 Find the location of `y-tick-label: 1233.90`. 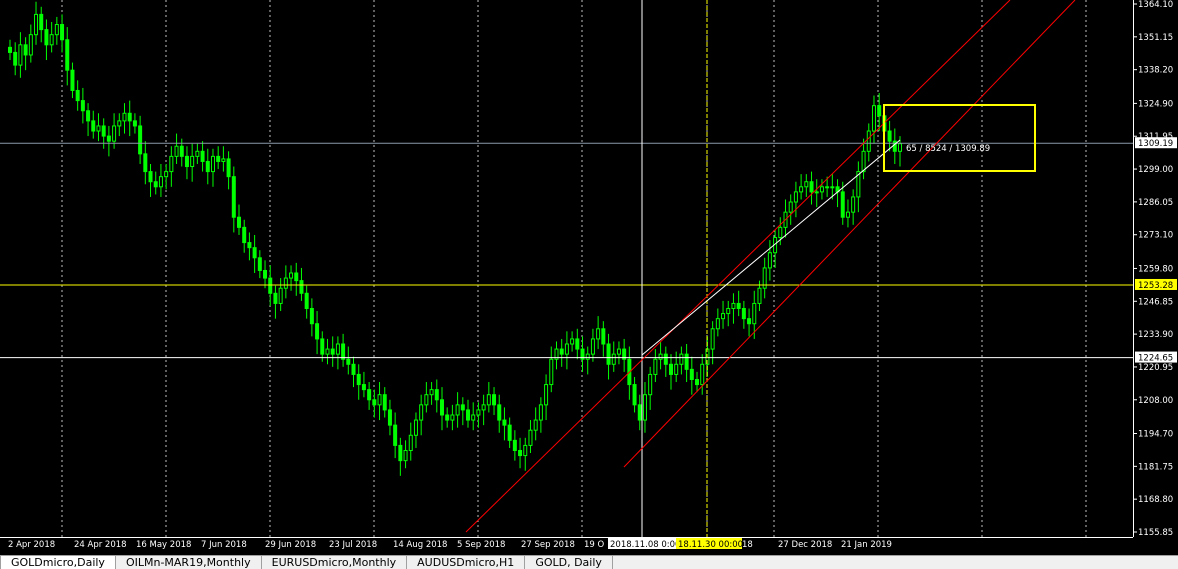

y-tick-label: 1233.90 is located at coordinates (1155, 335).